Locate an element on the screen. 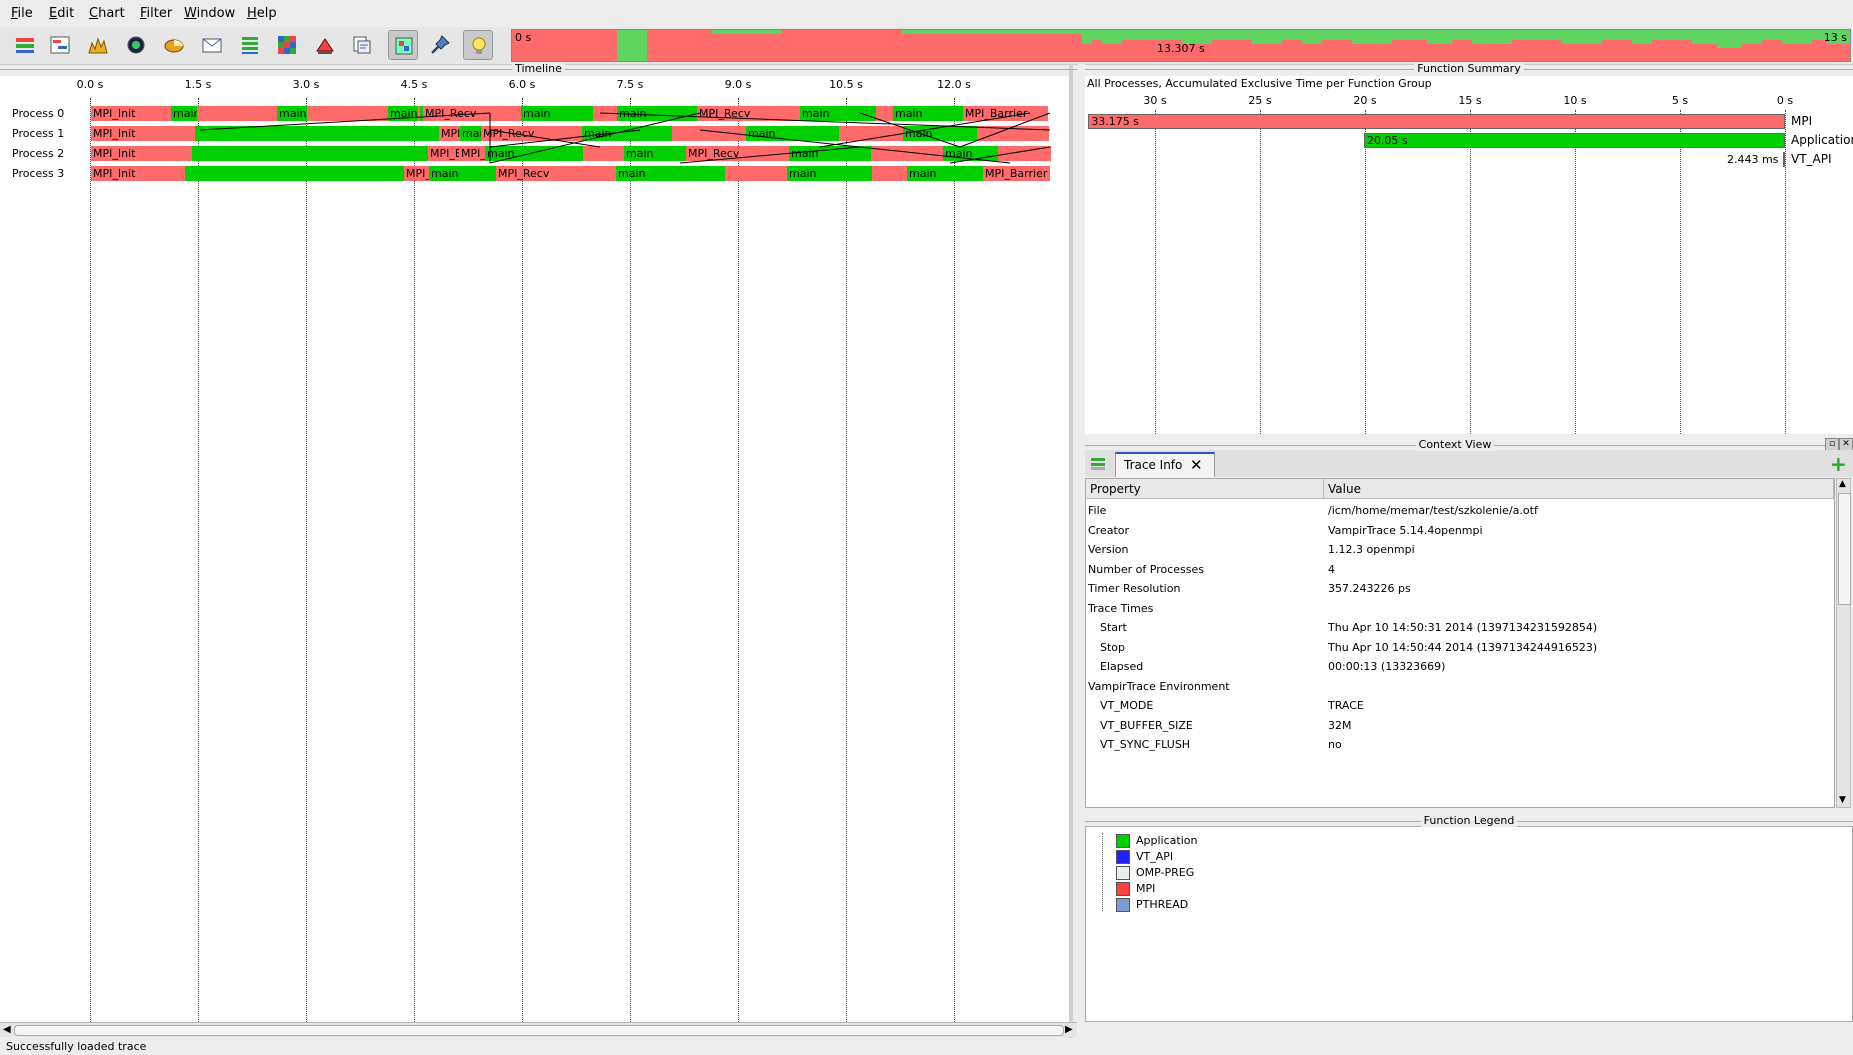 The width and height of the screenshot is (1853, 1055). master-timeline-button is located at coordinates (25, 45).